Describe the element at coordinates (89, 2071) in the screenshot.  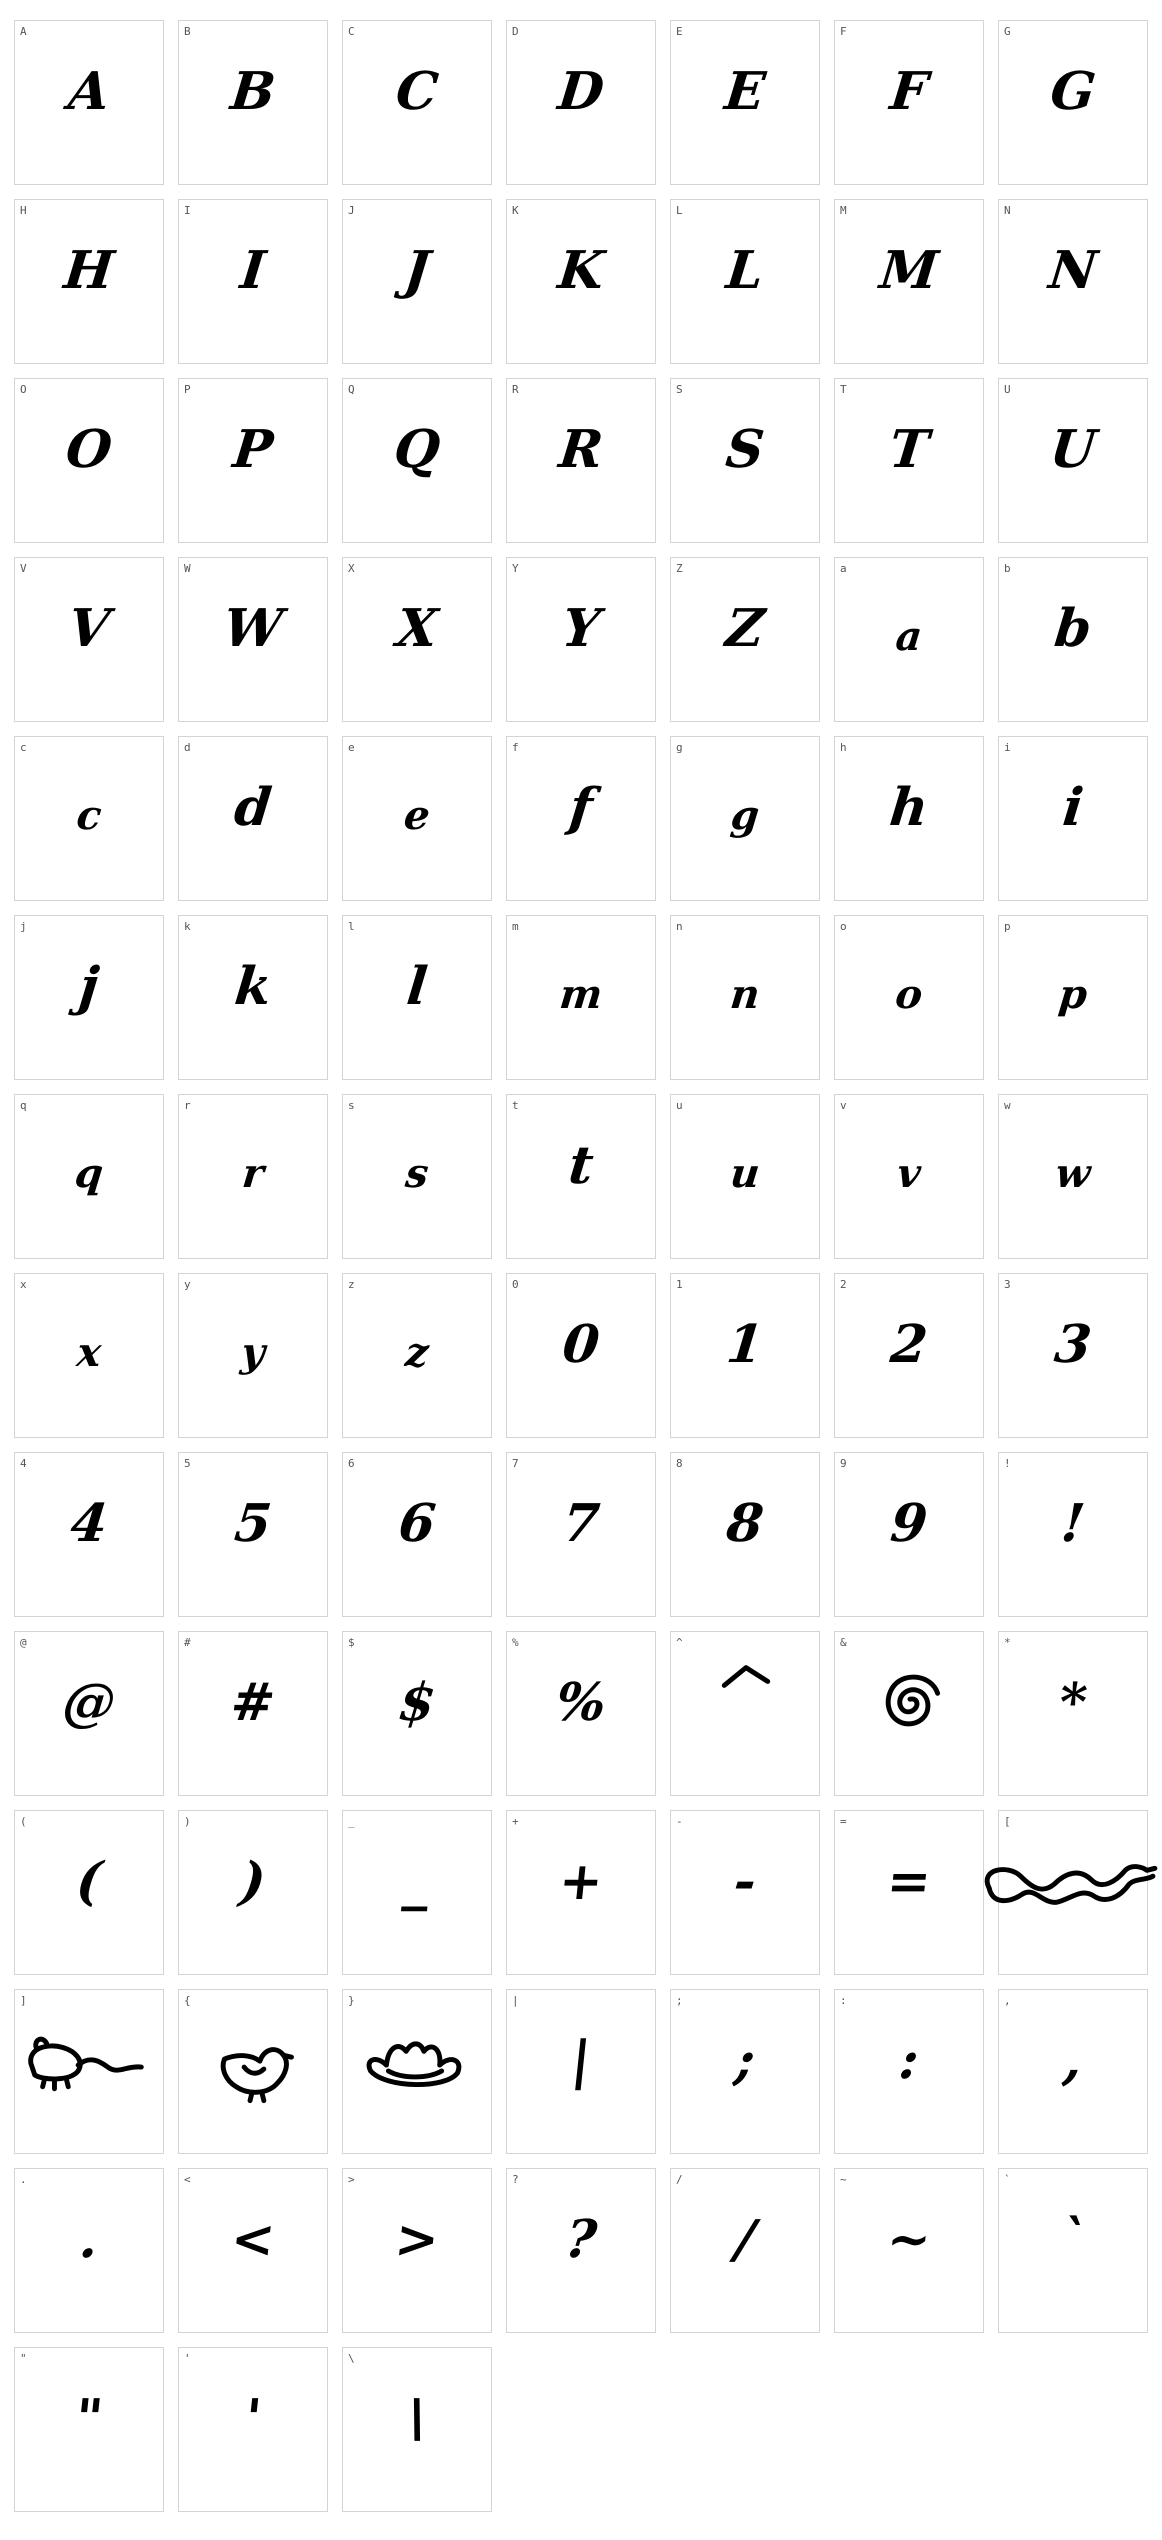
I see `glyph-cell-bracket-close: ]` at that location.